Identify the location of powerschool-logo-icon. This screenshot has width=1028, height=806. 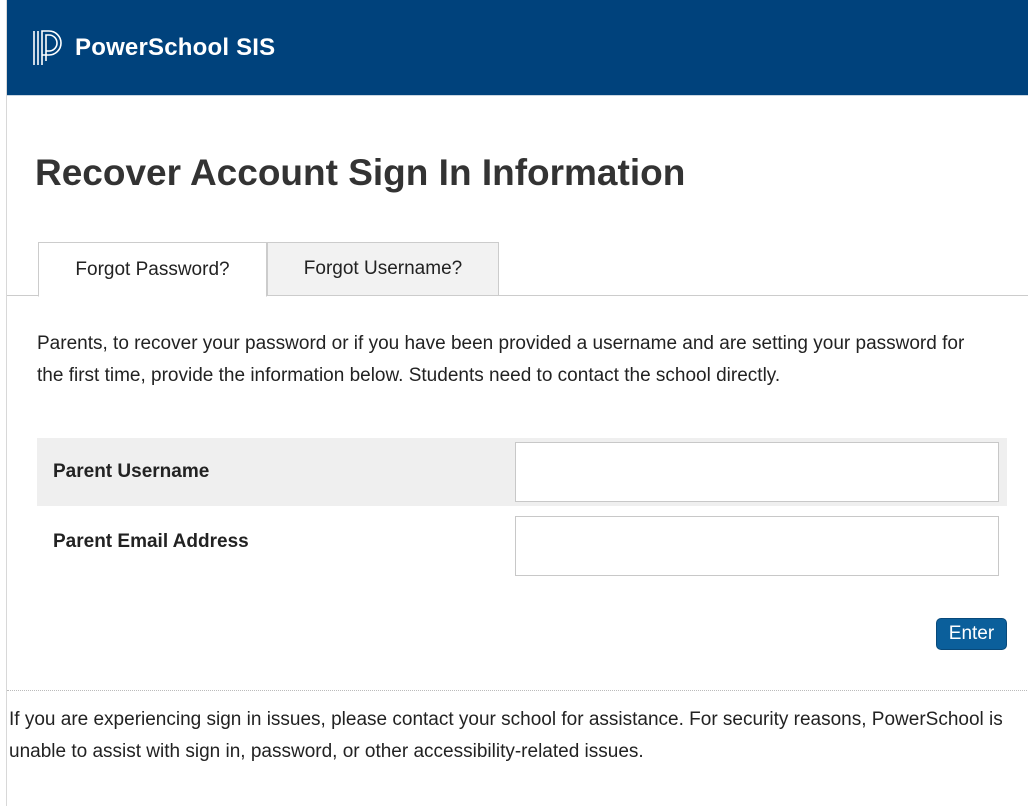
(48, 48).